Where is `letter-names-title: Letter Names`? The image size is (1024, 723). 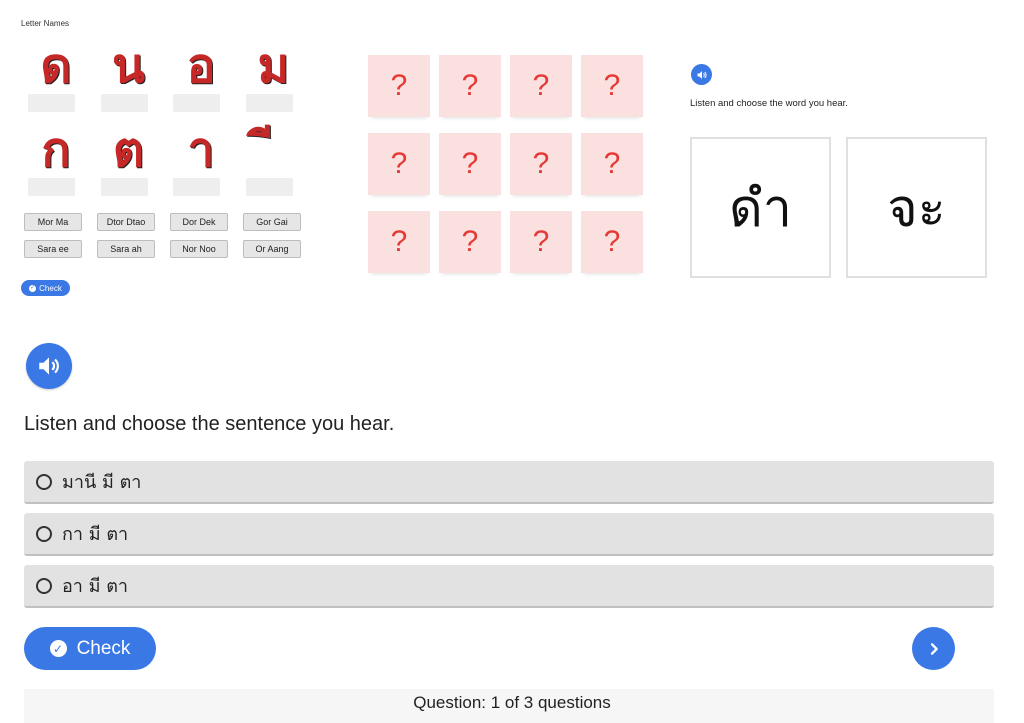
letter-names-title: Letter Names is located at coordinates (45, 23).